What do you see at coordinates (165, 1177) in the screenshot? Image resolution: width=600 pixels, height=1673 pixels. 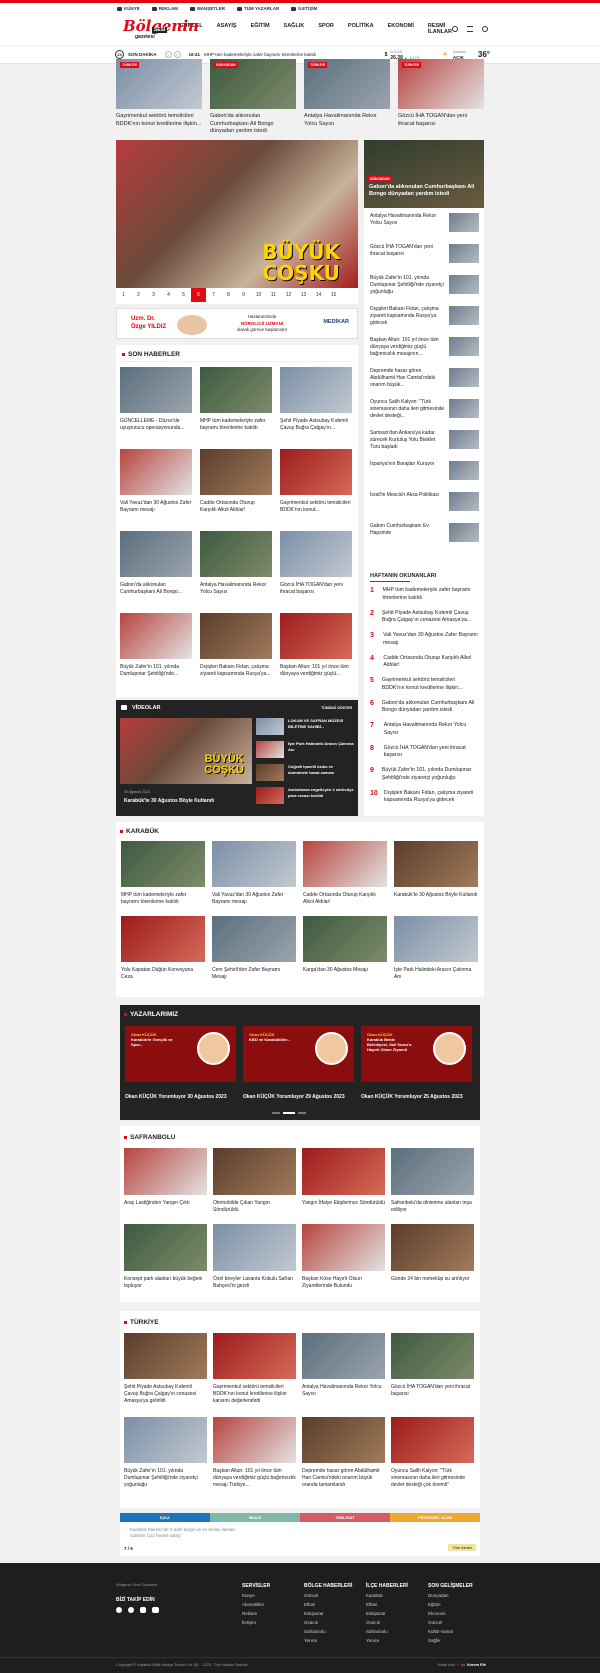 I see `safranbolu-news-card: Araç Lastiğinden Yangın Çıktı` at bounding box center [165, 1177].